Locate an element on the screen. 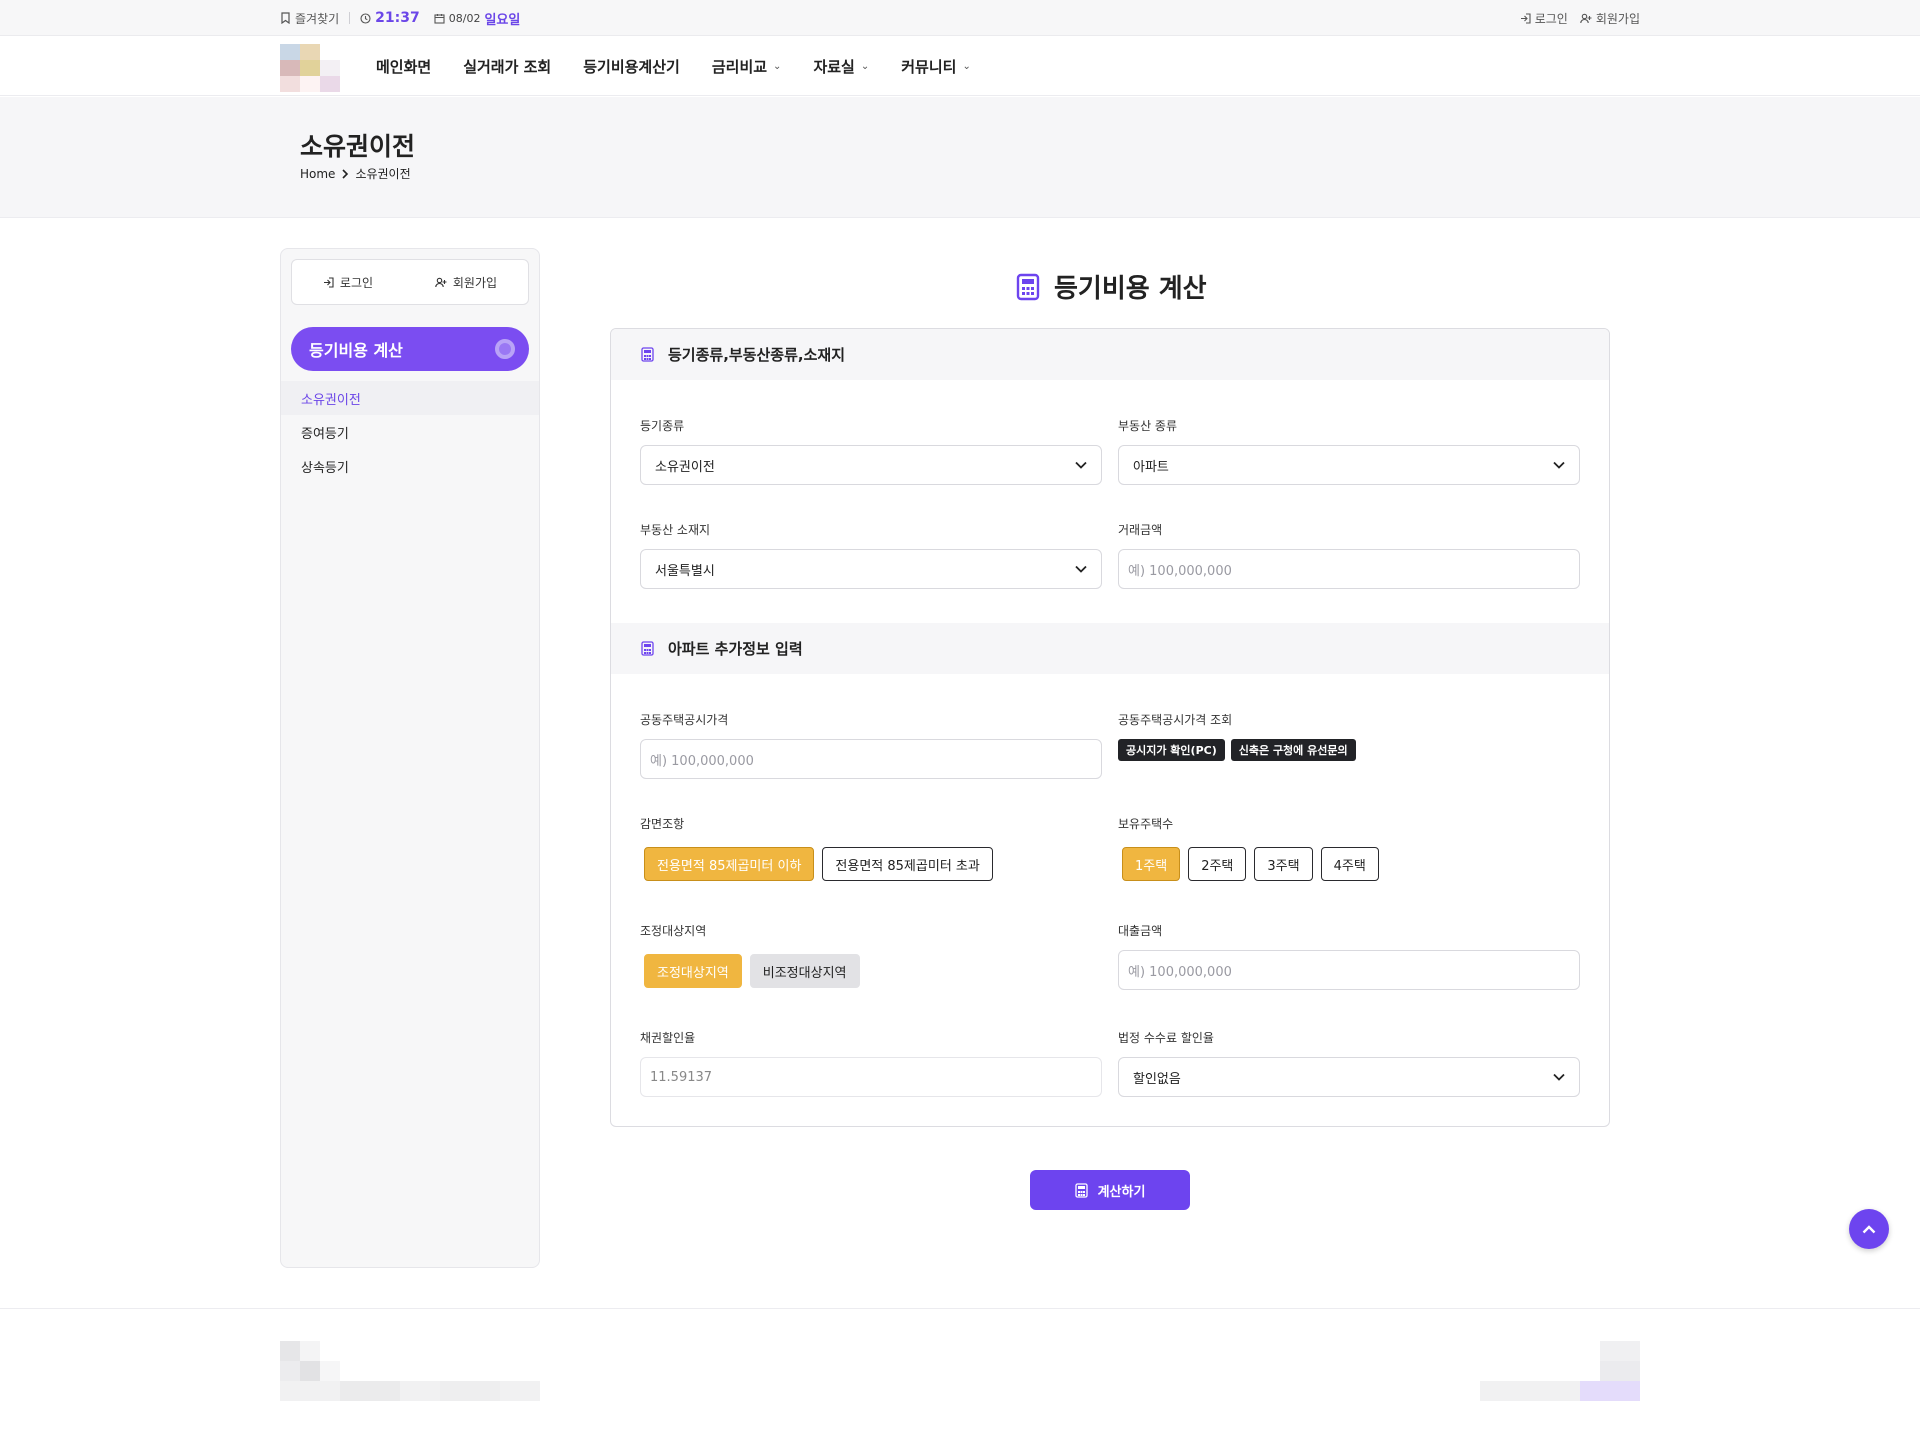  input-value: 11.59137 is located at coordinates (681, 1077).